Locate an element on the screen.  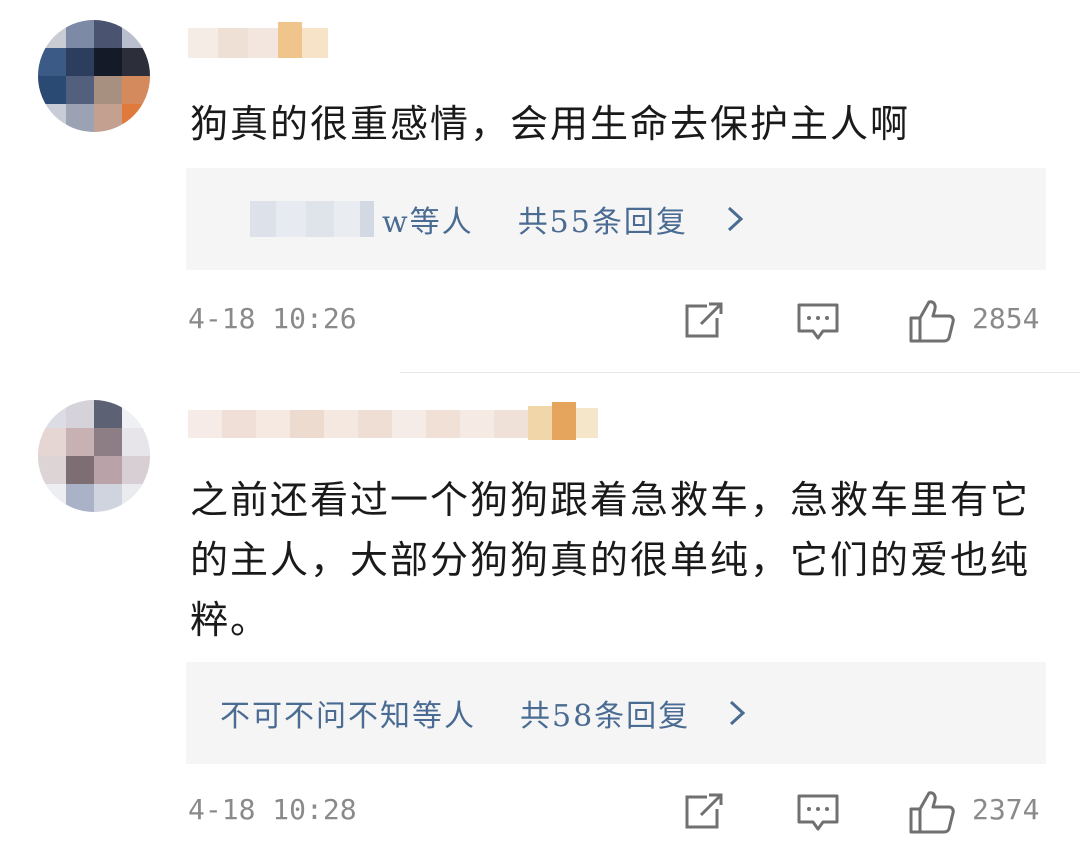
blurred-replier-name is located at coordinates (300, 219).